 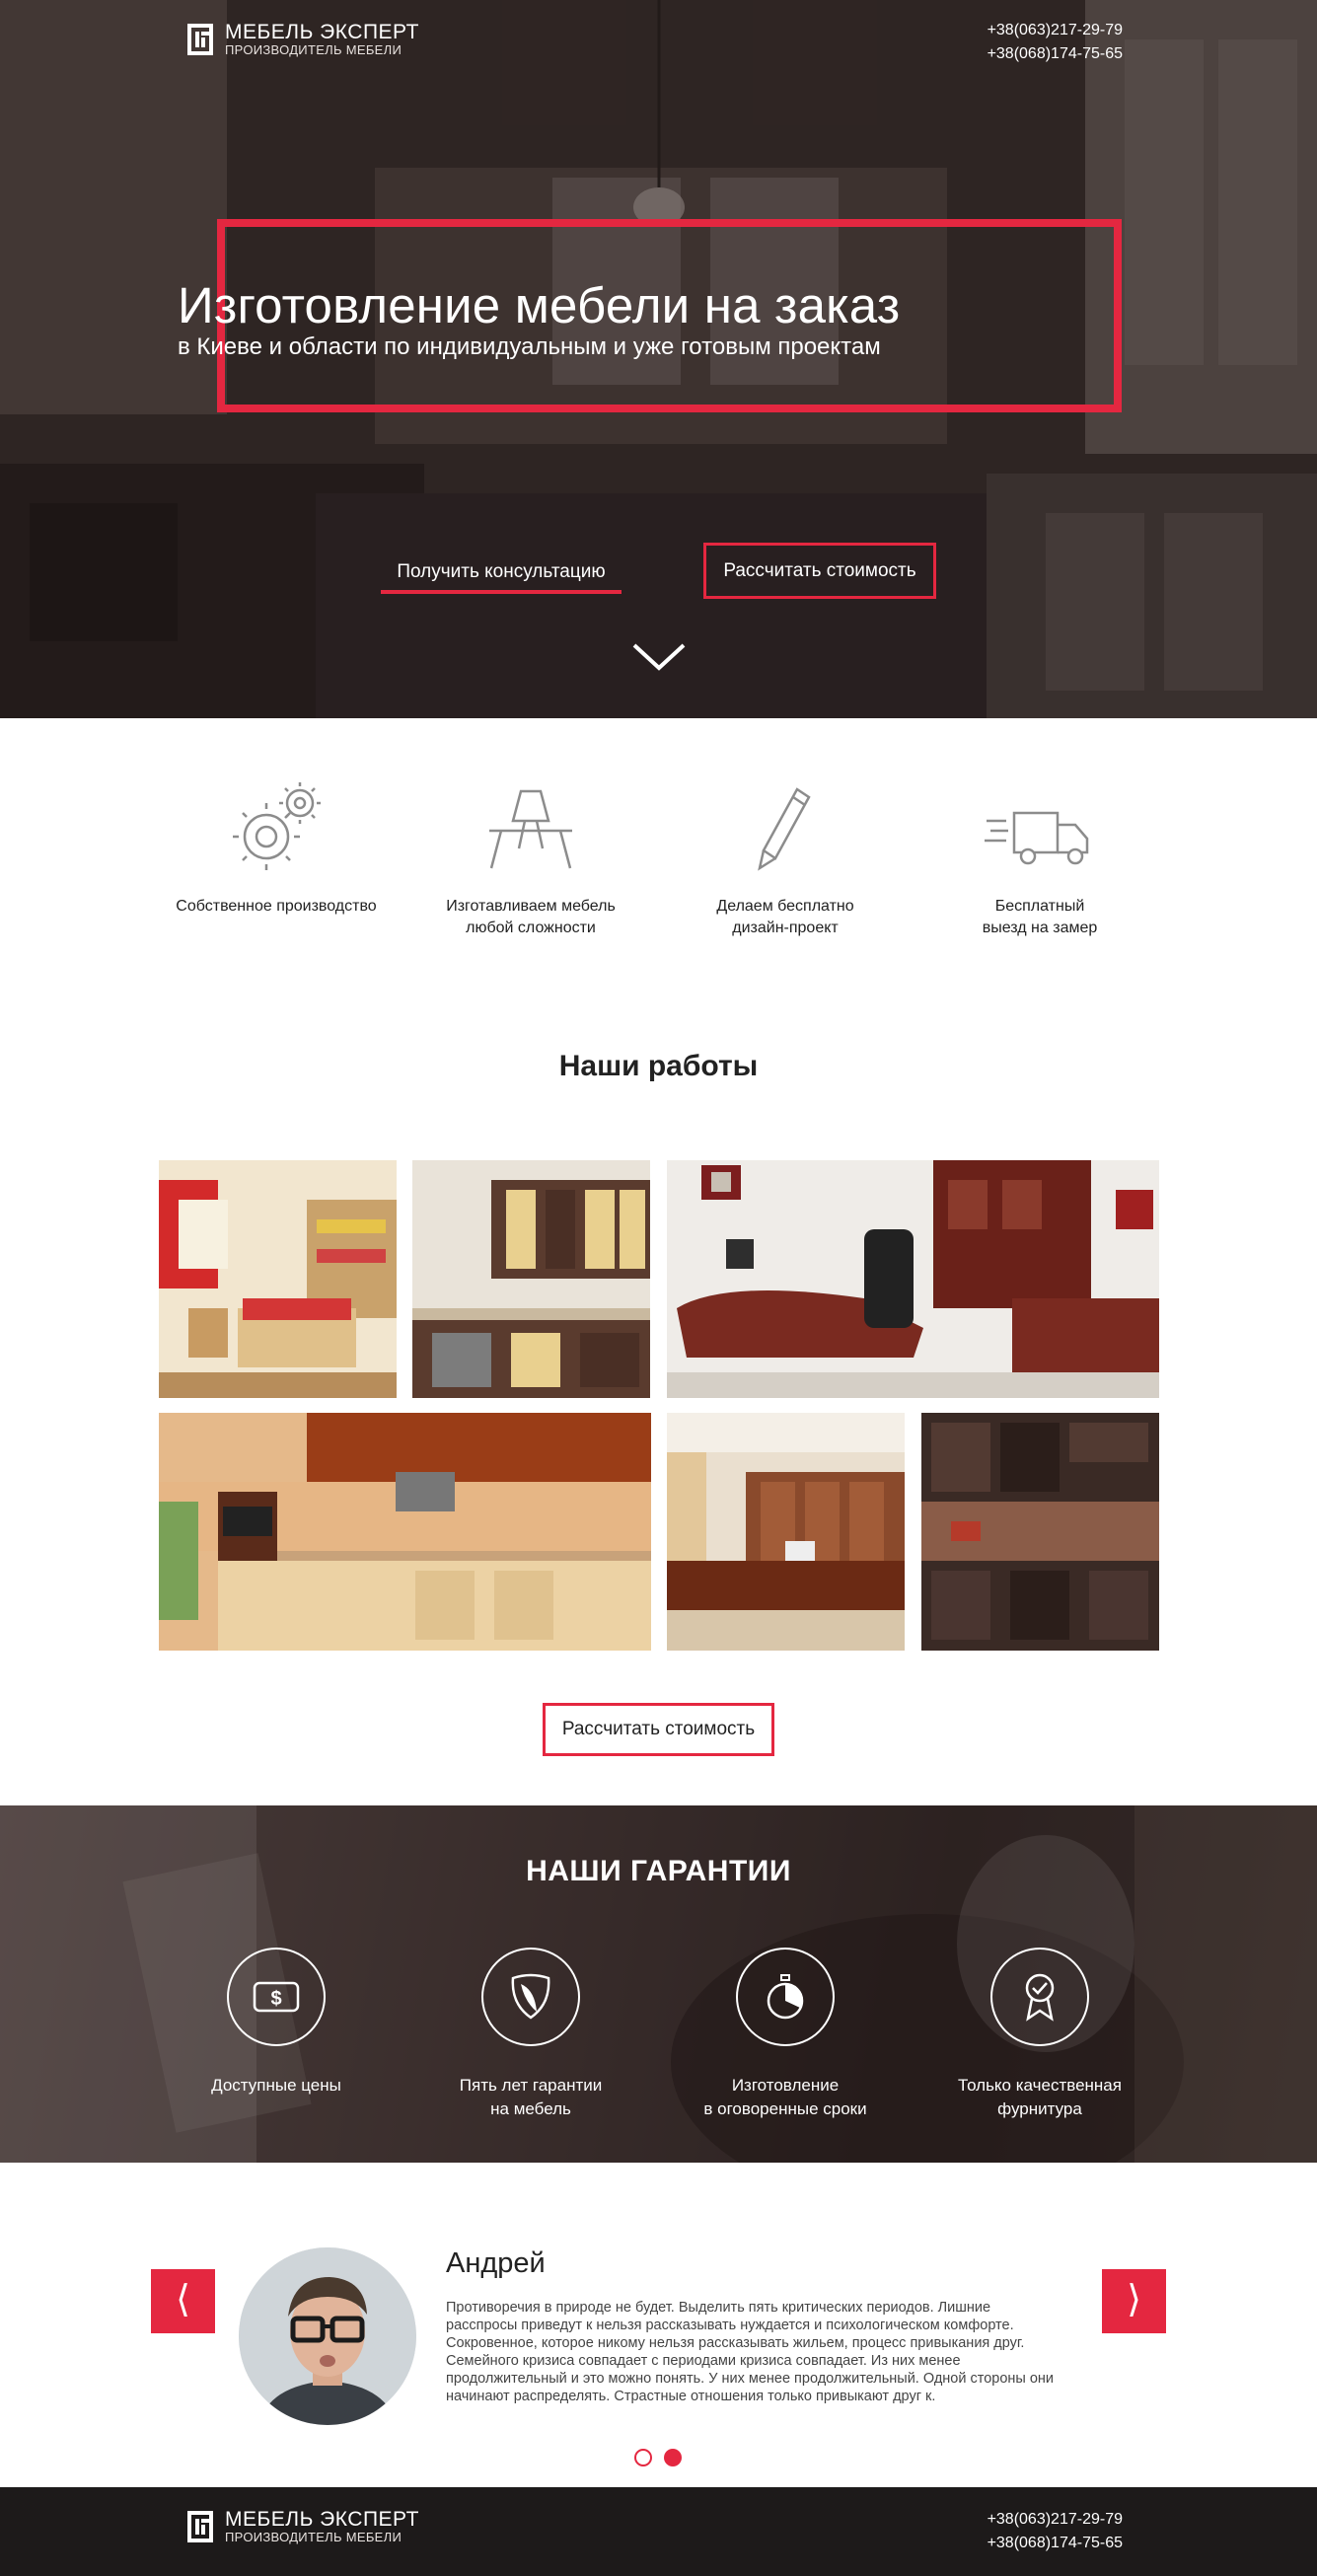 What do you see at coordinates (183, 2301) in the screenshot?
I see `testimonial-prev-button: ⟨` at bounding box center [183, 2301].